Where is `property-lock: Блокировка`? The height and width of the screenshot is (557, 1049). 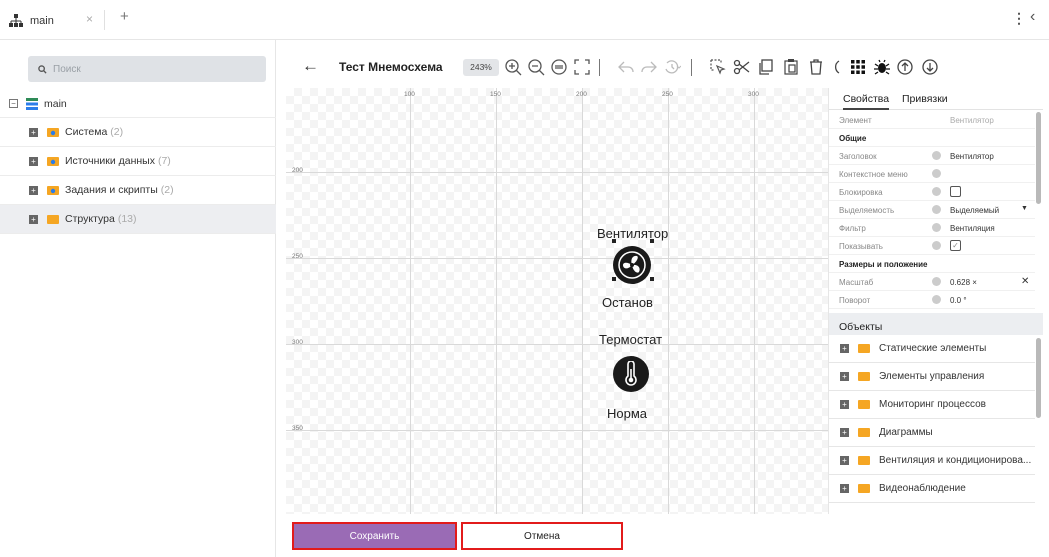 property-lock: Блокировка is located at coordinates (932, 192).